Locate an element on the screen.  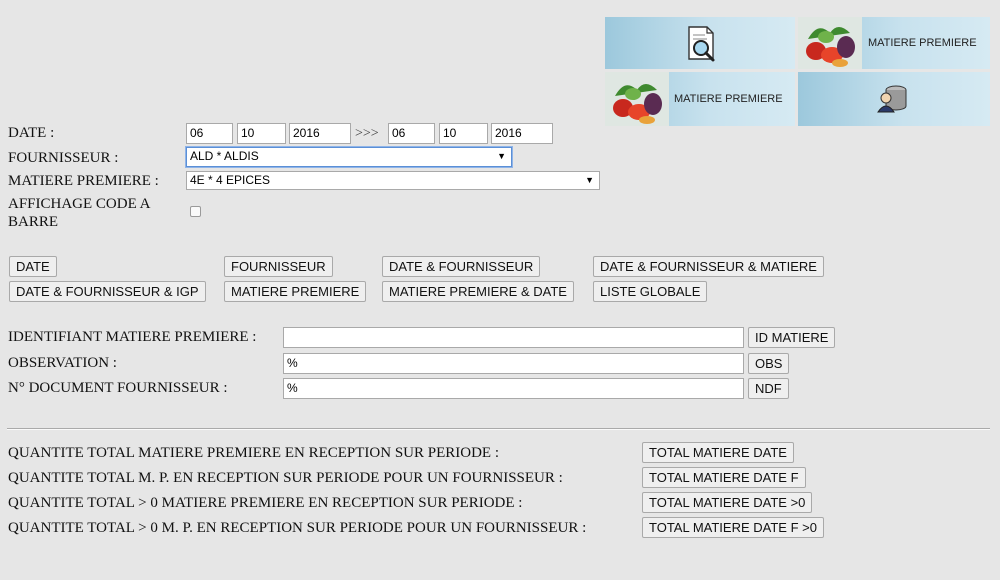
date-to-year-input: 2016 is located at coordinates (522, 133).